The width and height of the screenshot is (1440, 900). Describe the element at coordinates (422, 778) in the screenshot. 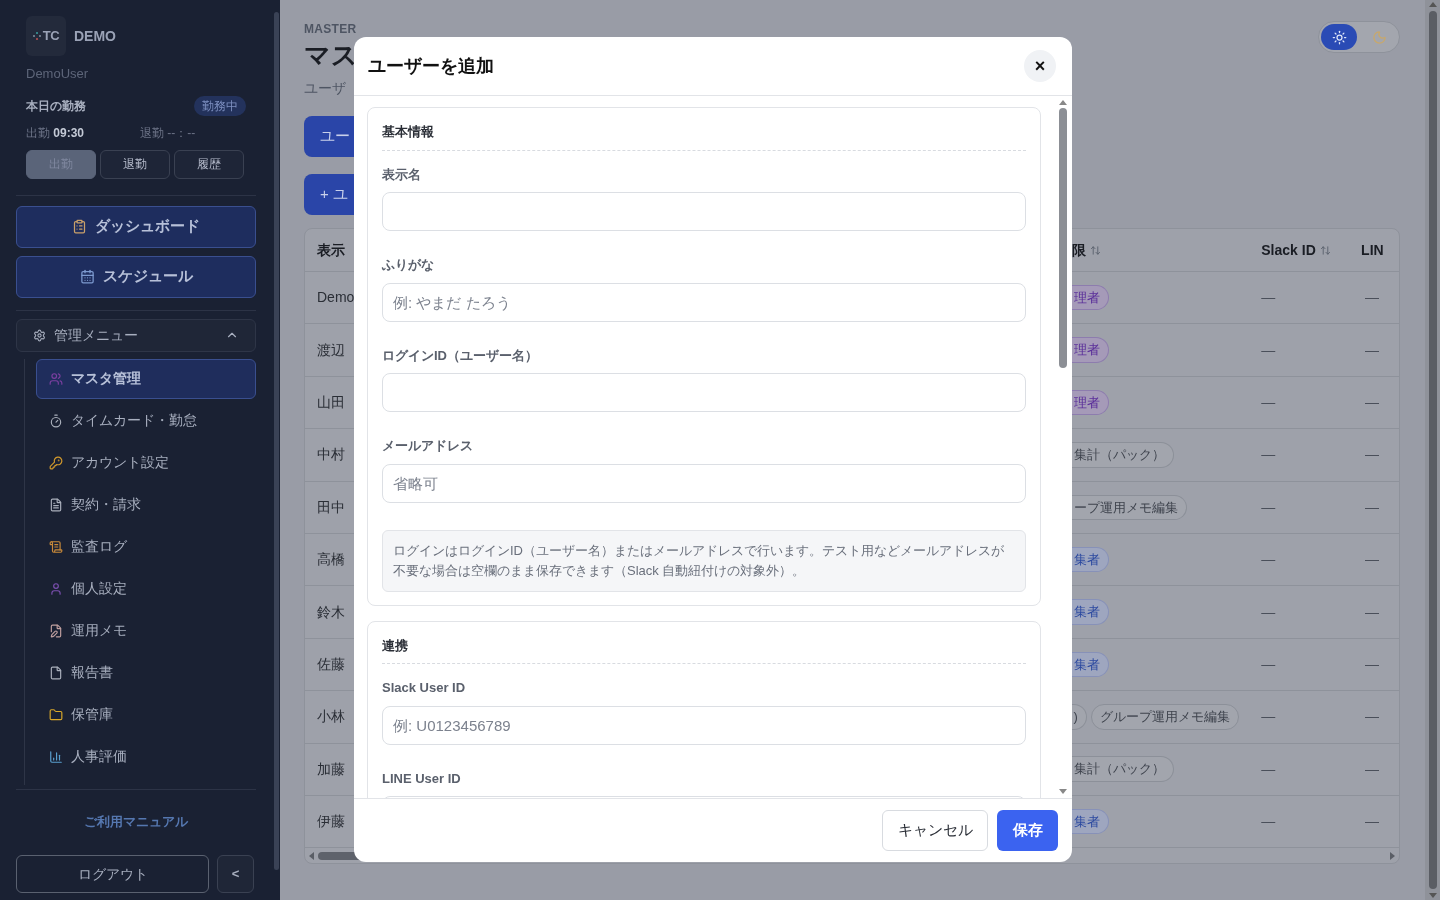

I see `field-label: LINE User ID` at that location.